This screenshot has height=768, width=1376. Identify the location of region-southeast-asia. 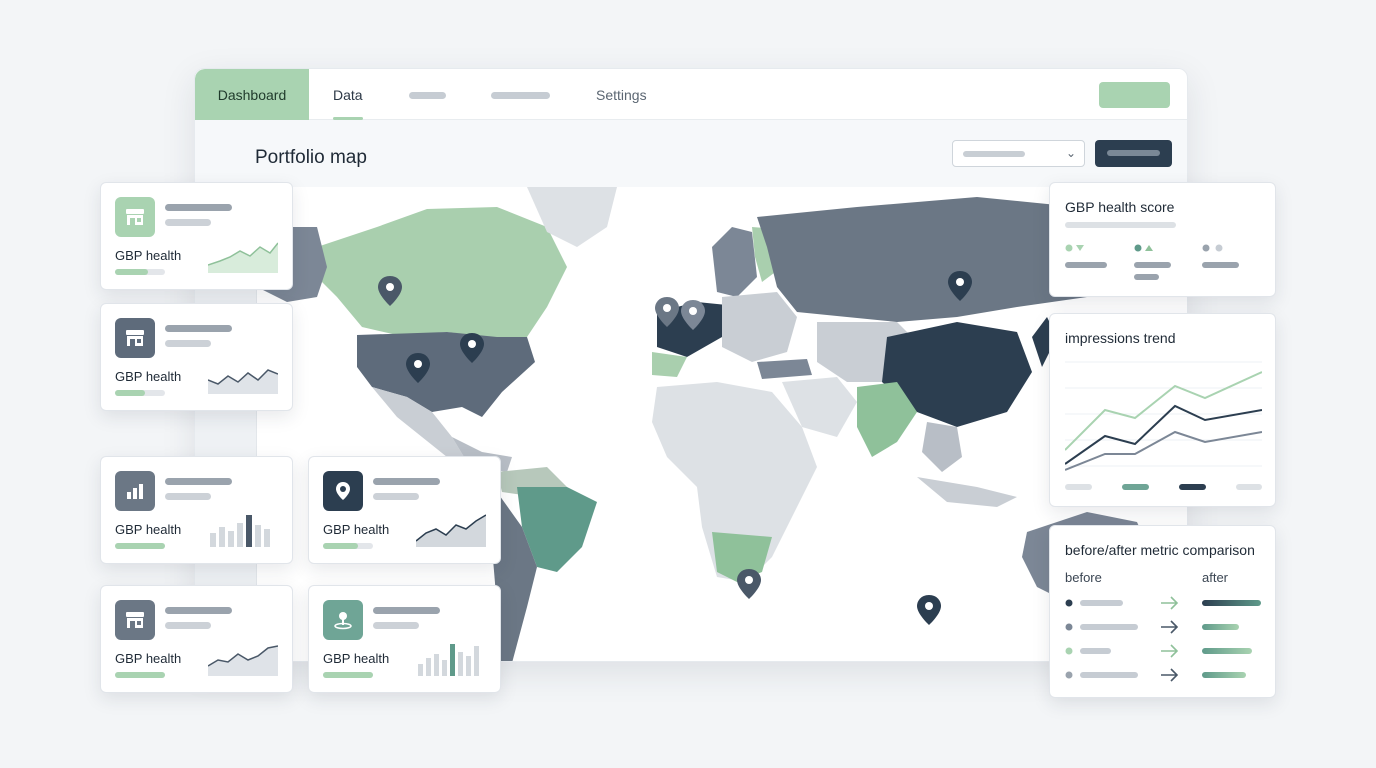
(942, 447).